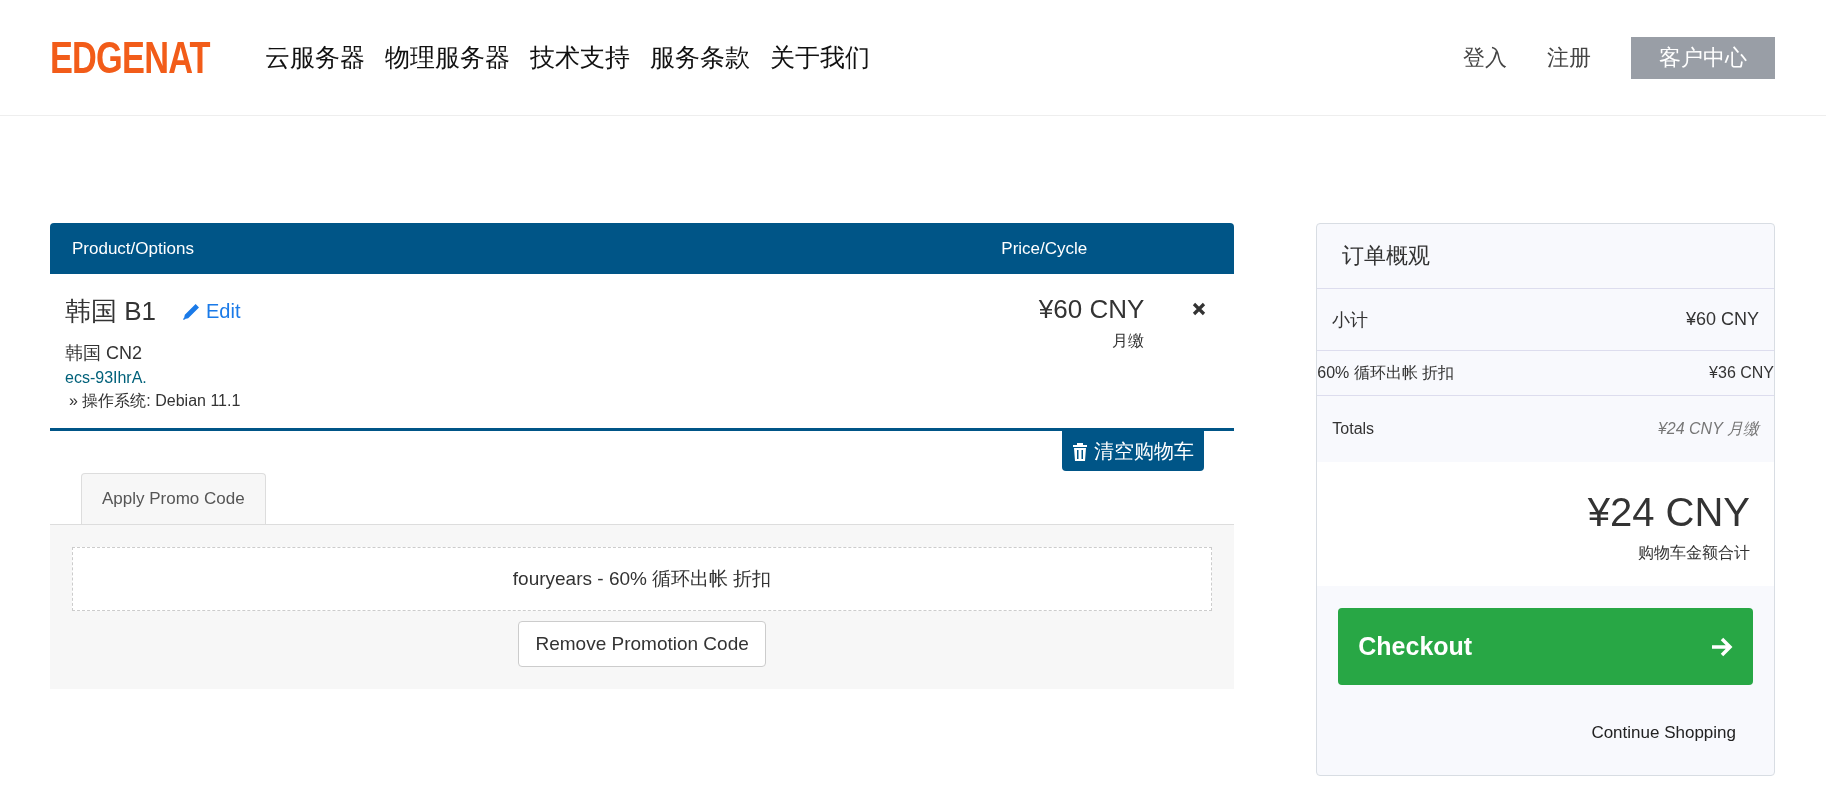 The height and width of the screenshot is (795, 1826). Describe the element at coordinates (1386, 256) in the screenshot. I see `summary-title: 订单概观` at that location.